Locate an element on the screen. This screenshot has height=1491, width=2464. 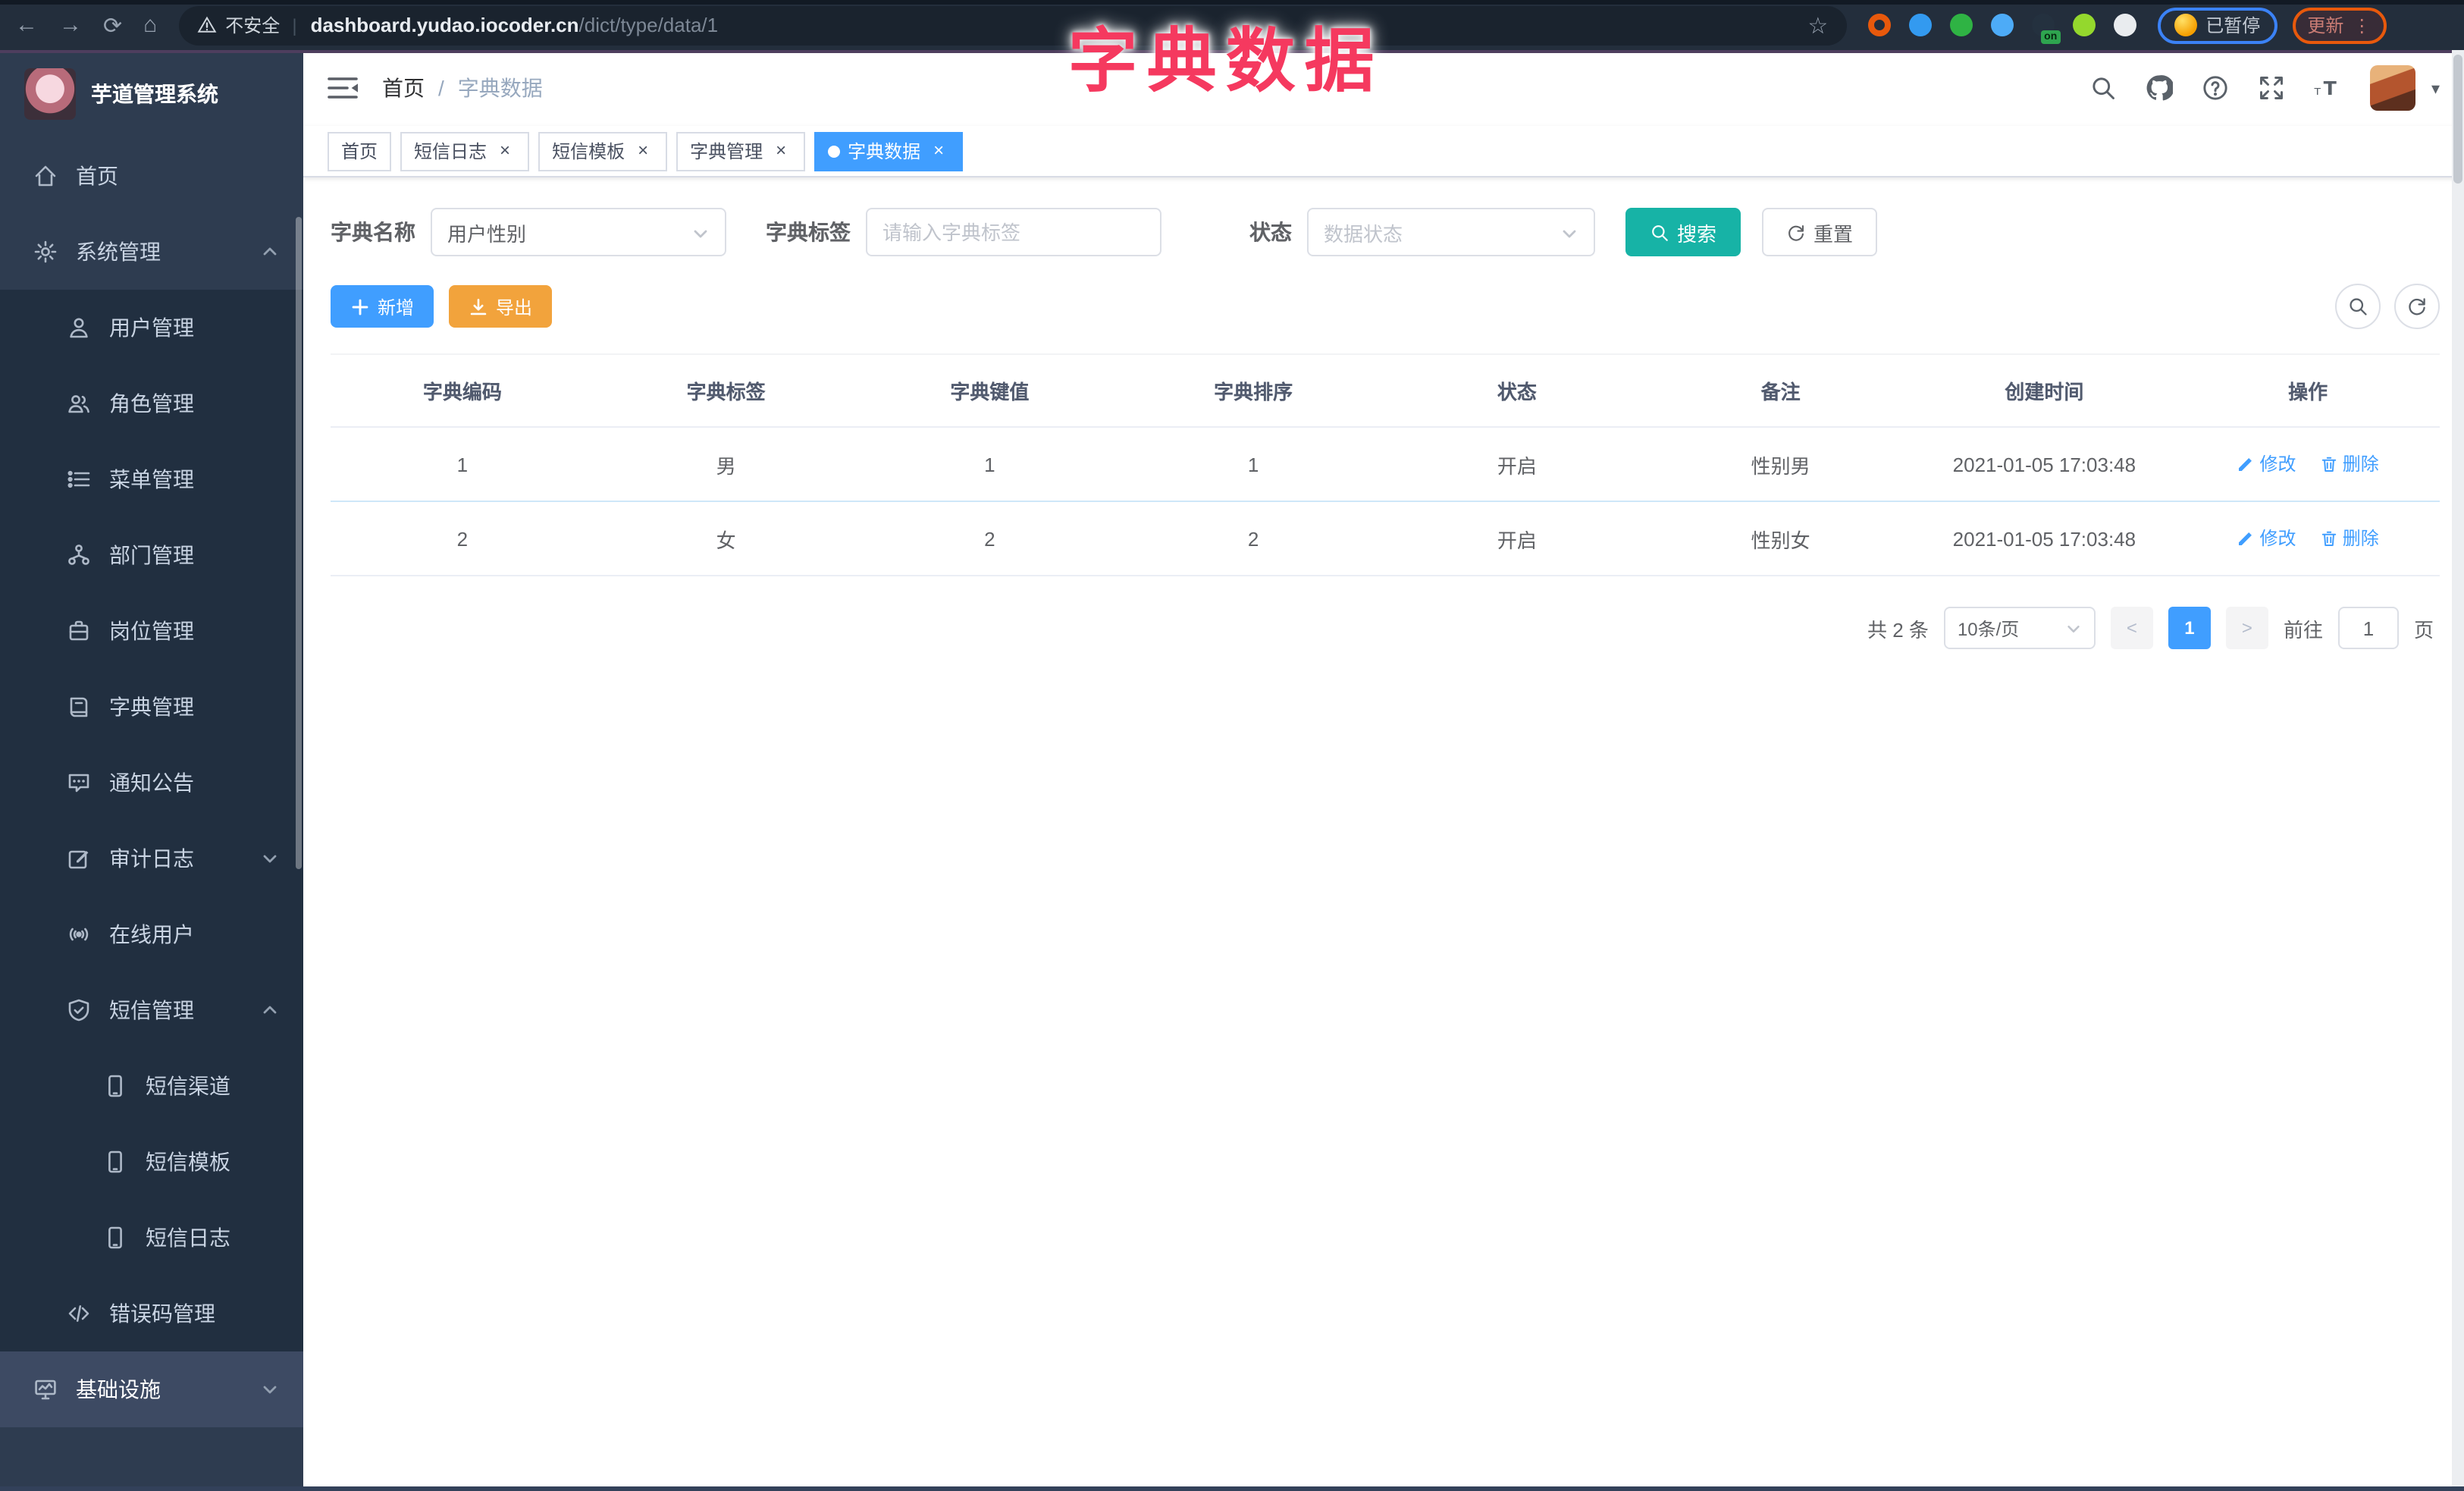
menu-item-label: 错误码管理 is located at coordinates (162, 1313).